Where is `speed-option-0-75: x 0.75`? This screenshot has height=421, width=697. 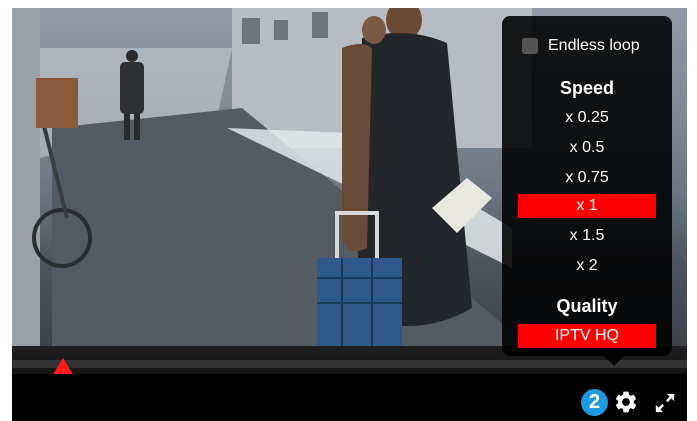 speed-option-0-75: x 0.75 is located at coordinates (587, 178).